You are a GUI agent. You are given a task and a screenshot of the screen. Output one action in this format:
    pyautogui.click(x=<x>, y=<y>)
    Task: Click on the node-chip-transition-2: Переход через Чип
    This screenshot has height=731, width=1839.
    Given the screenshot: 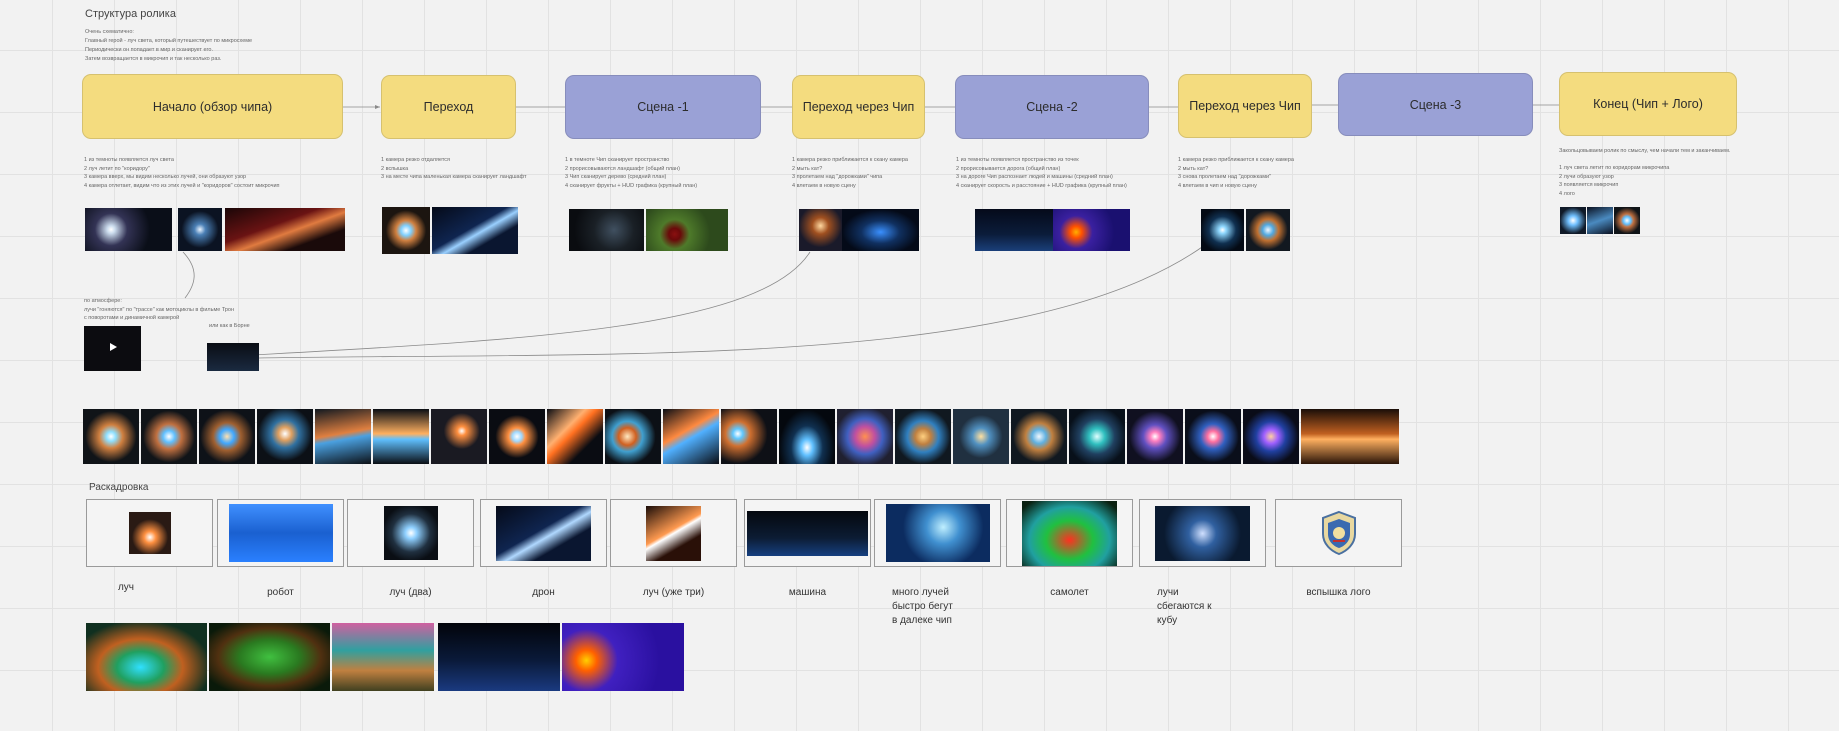 What is the action you would take?
    pyautogui.click(x=1245, y=106)
    